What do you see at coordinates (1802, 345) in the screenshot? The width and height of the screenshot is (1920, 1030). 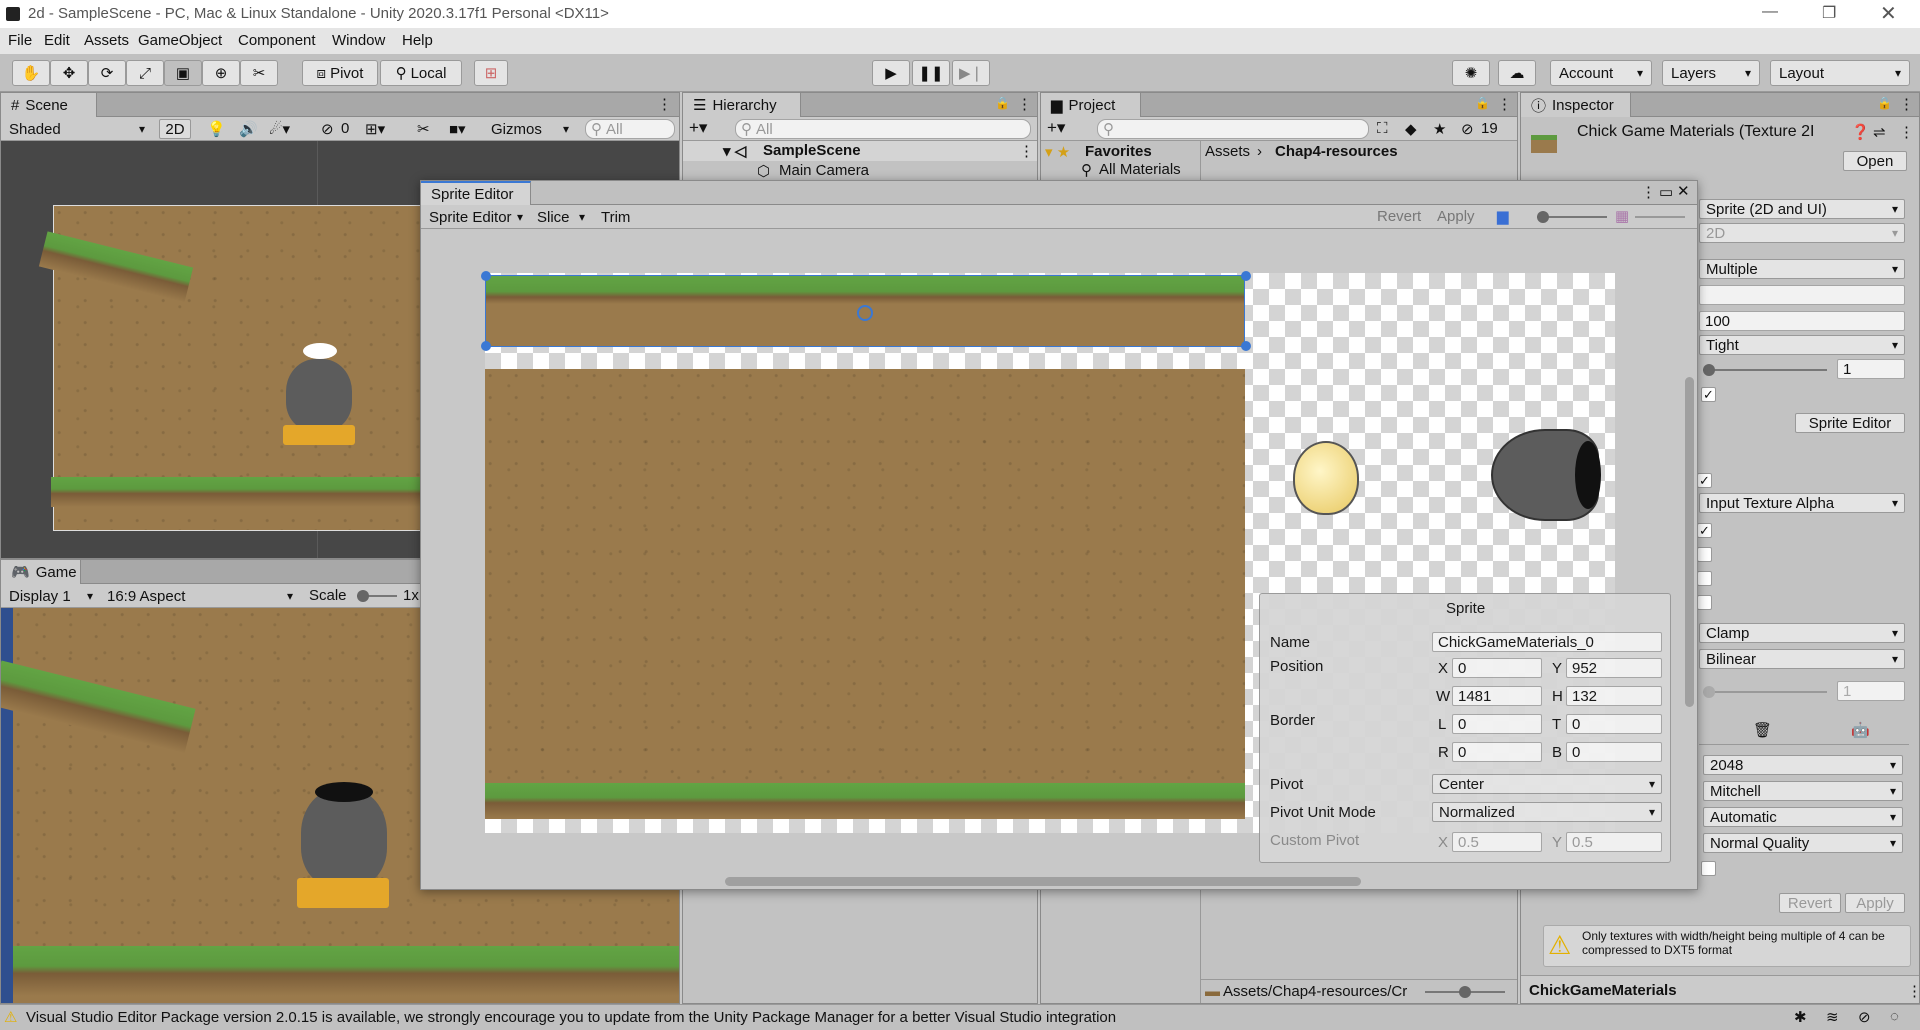 I see `mesh-type-dropdown: Tight` at bounding box center [1802, 345].